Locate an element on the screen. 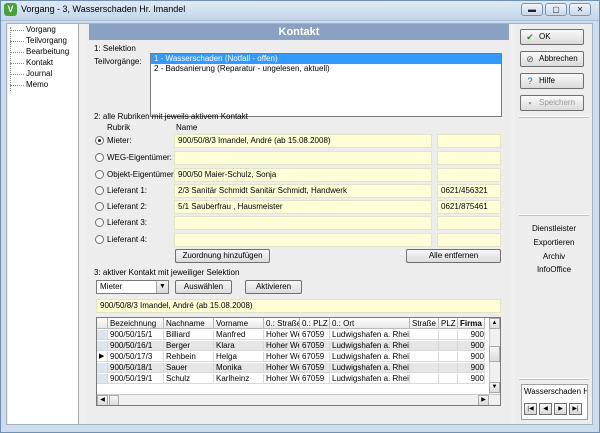  grid-column-header: Bezeichnung is located at coordinates (136, 323).